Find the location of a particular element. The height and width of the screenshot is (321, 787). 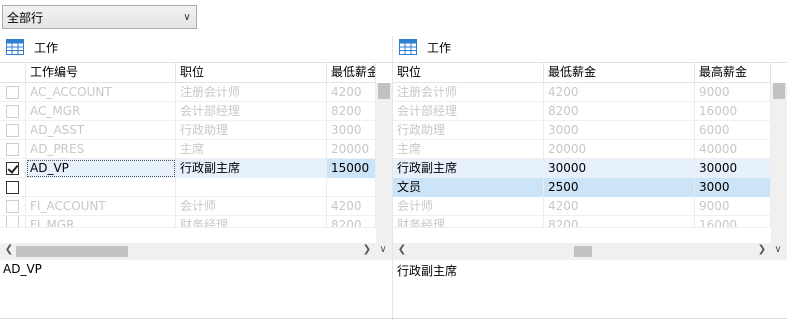

table-row-selected: 行政副主席 30000 30000 is located at coordinates (582, 168).